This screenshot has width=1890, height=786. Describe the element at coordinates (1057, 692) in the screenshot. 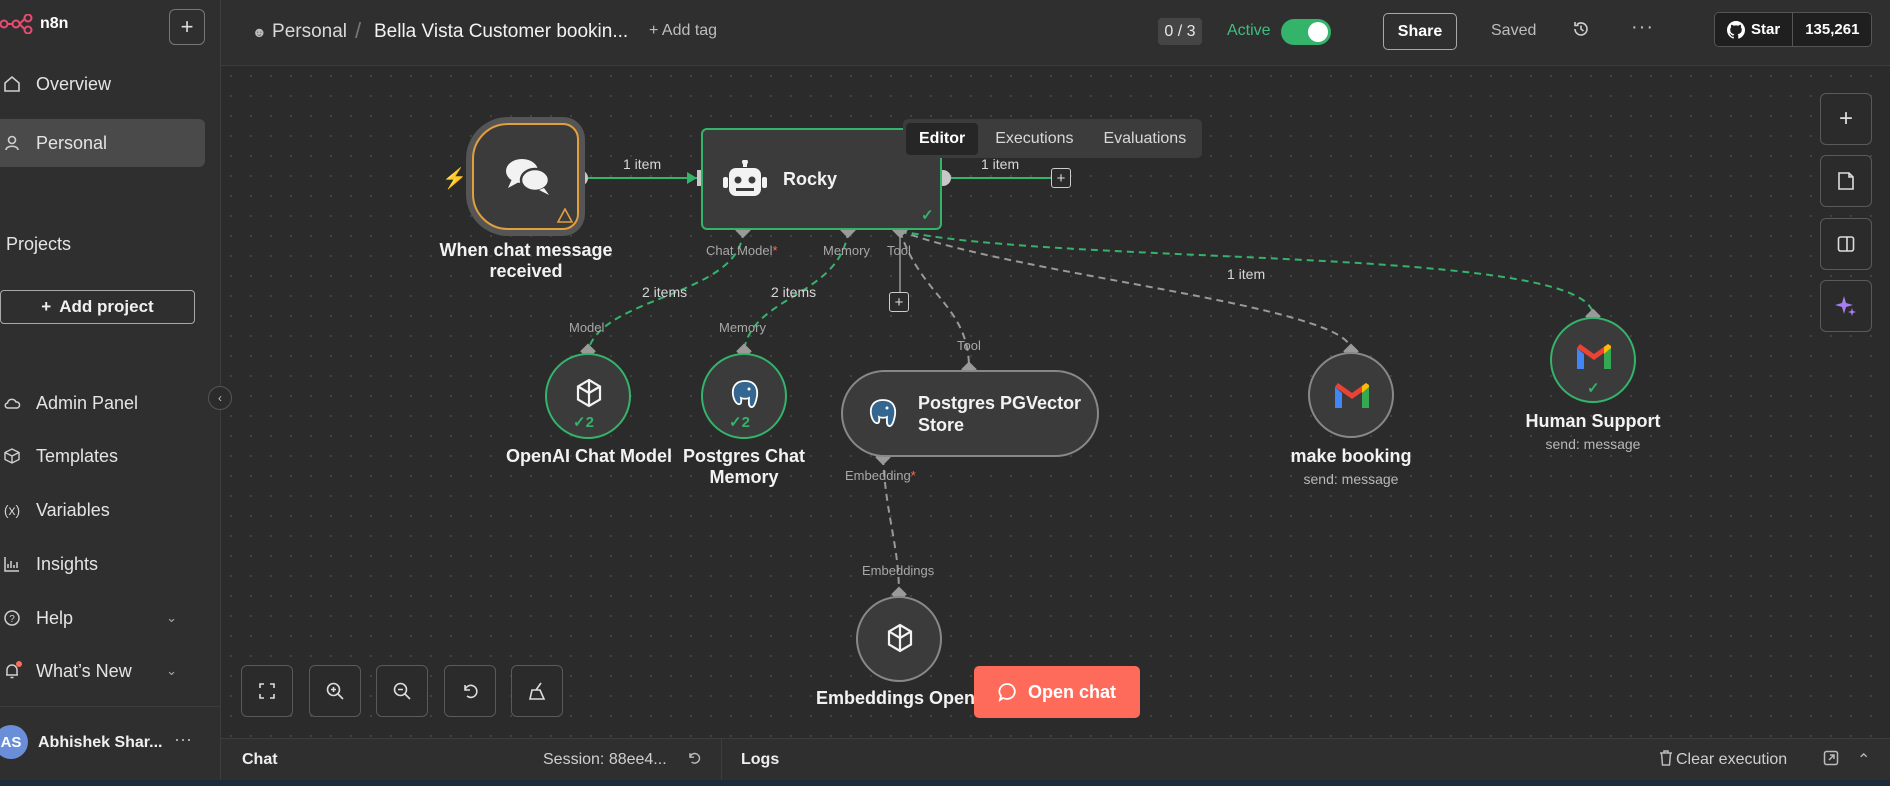

I see `open-chat-button: Open chat` at that location.